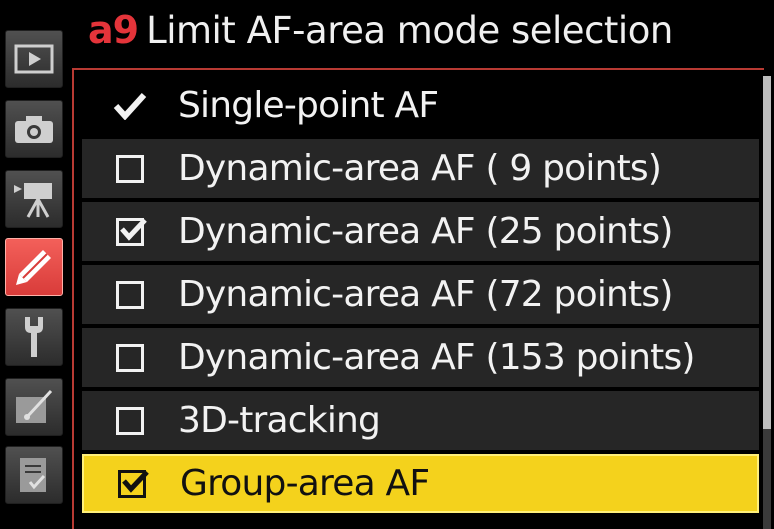  I want to click on list-item-dynamic-153: Dynamic-area AF (153 points), so click(420, 357).